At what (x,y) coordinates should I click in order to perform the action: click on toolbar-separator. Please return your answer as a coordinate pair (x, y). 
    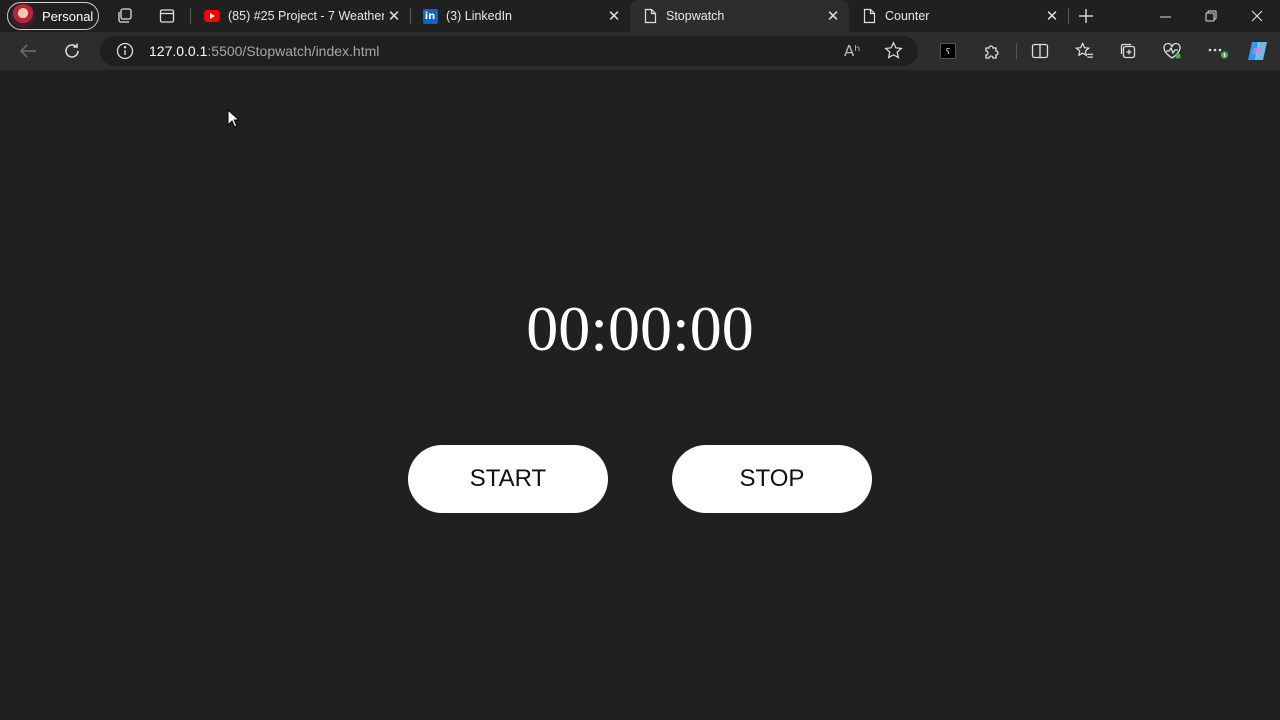
    Looking at the image, I should click on (1016, 51).